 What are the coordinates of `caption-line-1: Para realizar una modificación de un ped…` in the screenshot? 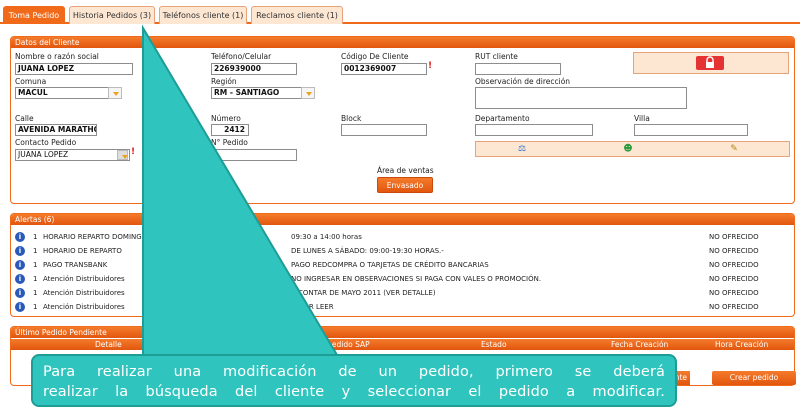 It's located at (354, 372).